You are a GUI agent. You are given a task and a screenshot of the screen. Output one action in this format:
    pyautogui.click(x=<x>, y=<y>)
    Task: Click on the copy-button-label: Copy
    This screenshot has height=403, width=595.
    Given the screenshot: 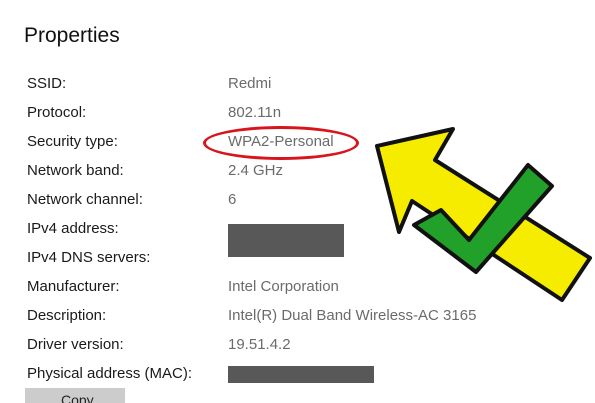 What is the action you would take?
    pyautogui.click(x=77, y=397)
    